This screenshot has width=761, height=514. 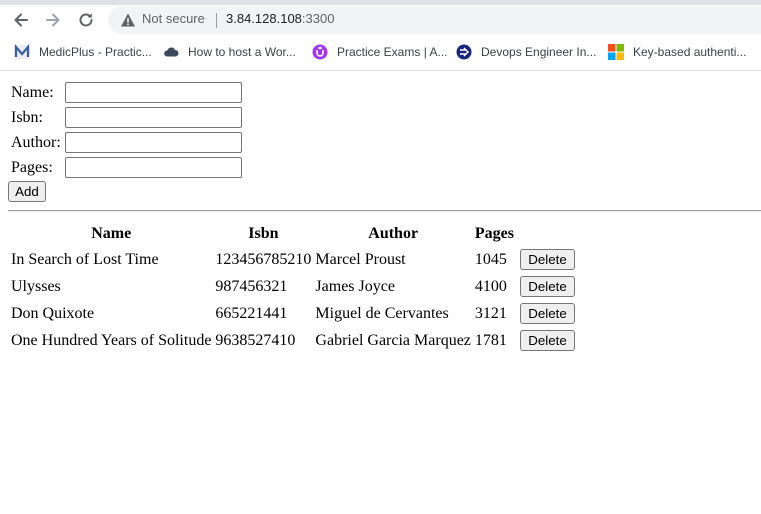 What do you see at coordinates (320, 52) in the screenshot?
I see `udemy-icon` at bounding box center [320, 52].